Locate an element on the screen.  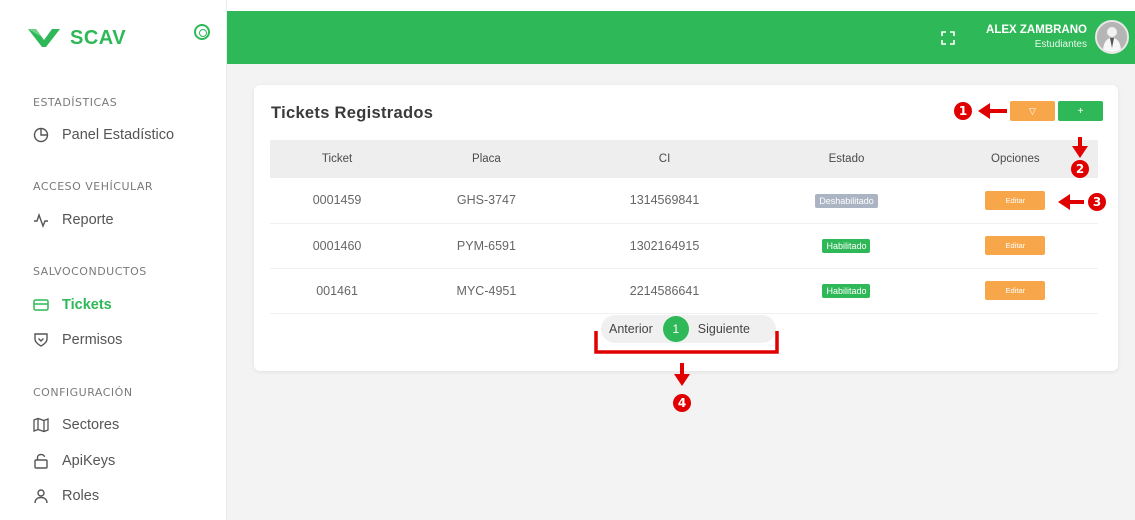
map-icon is located at coordinates (41, 425).